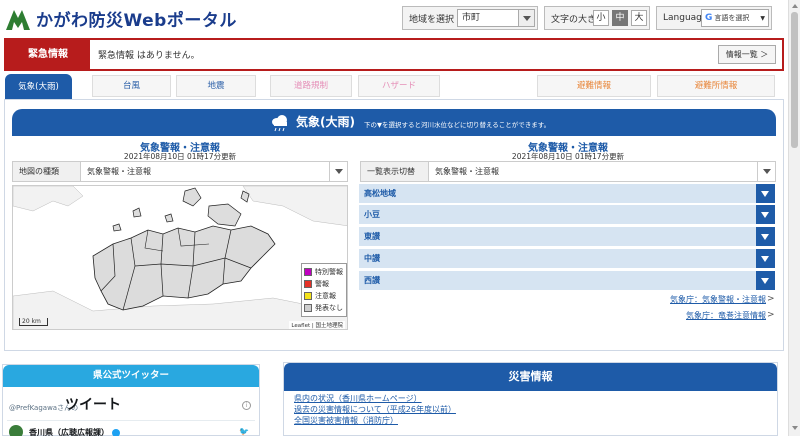  What do you see at coordinates (131, 86) in the screenshot?
I see `tab-typhoon: 台風` at bounding box center [131, 86].